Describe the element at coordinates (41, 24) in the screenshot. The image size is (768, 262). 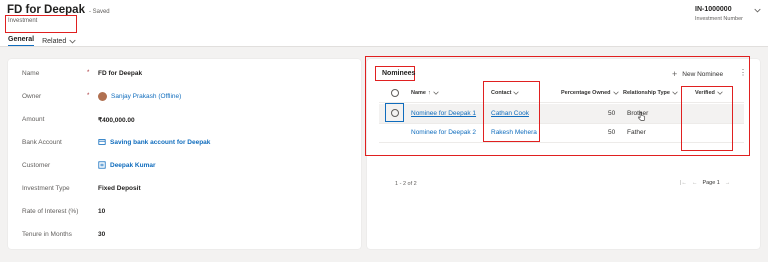
I see `entity-highlight-box` at that location.